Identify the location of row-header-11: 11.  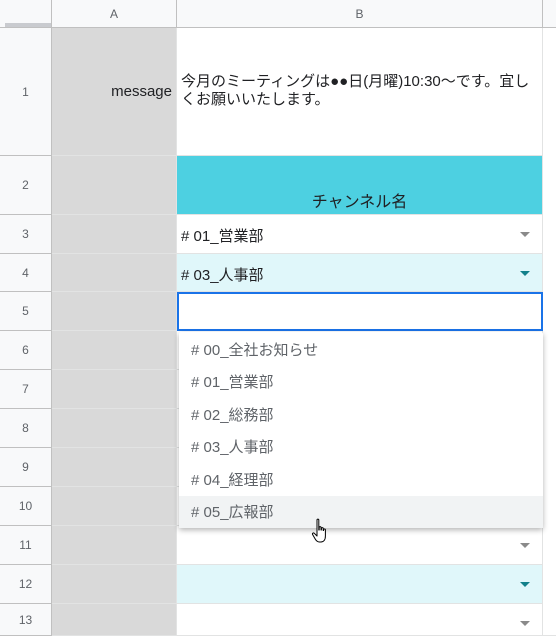
(26, 545).